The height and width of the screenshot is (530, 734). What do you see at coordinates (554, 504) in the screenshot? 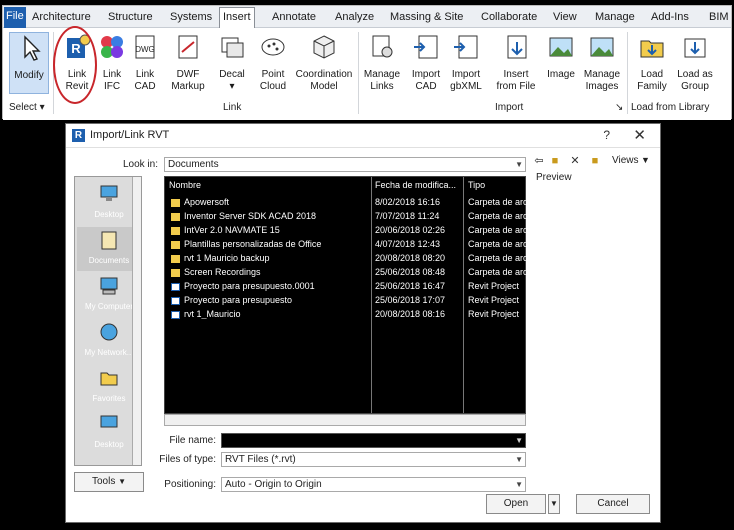
I see `open-options-dropdown: ▼` at bounding box center [554, 504].